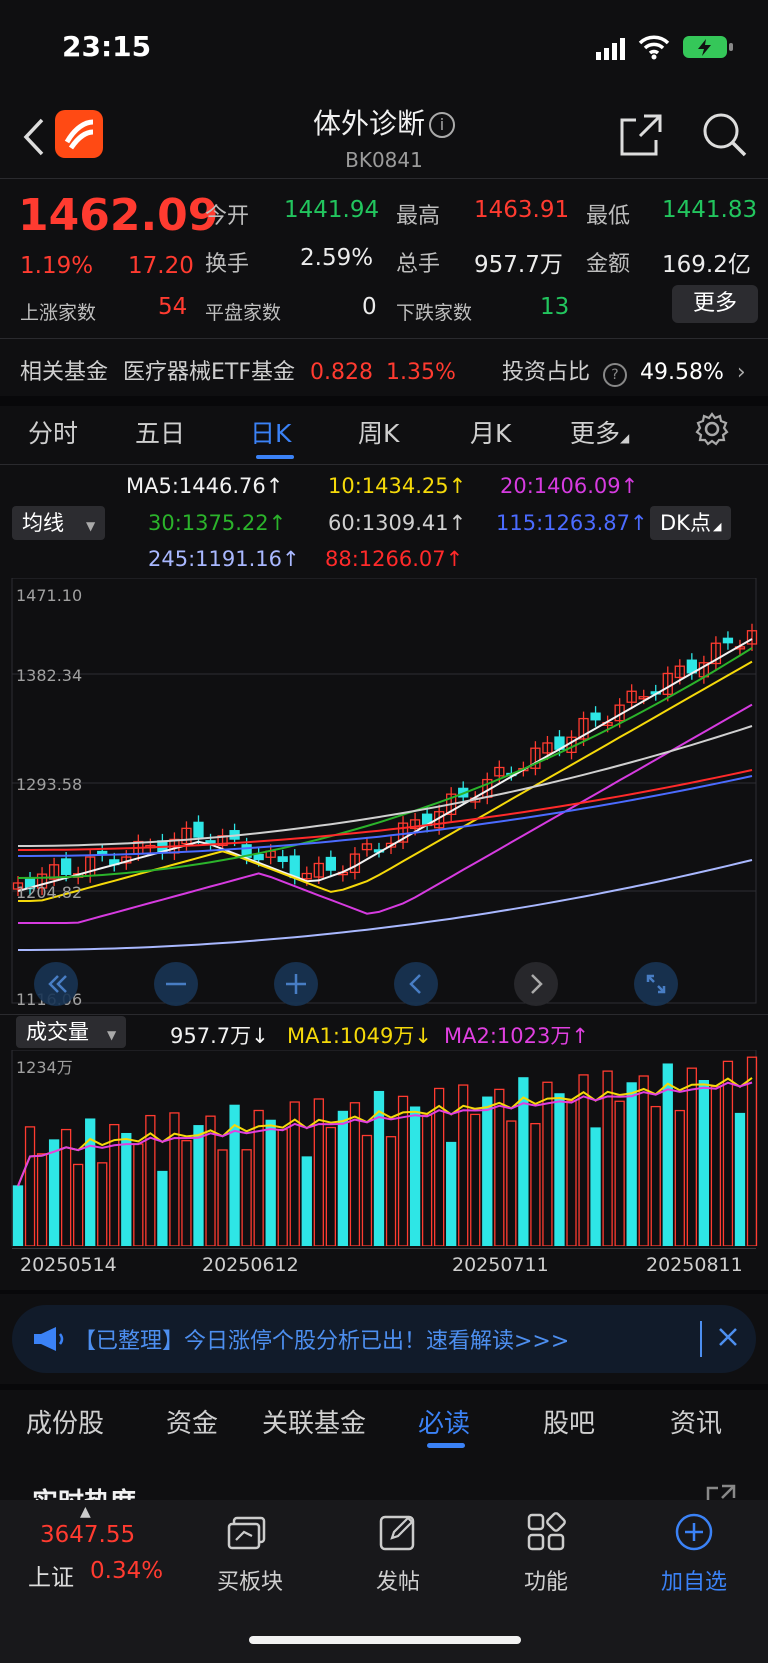  I want to click on date-label: 20250811, so click(694, 1265).